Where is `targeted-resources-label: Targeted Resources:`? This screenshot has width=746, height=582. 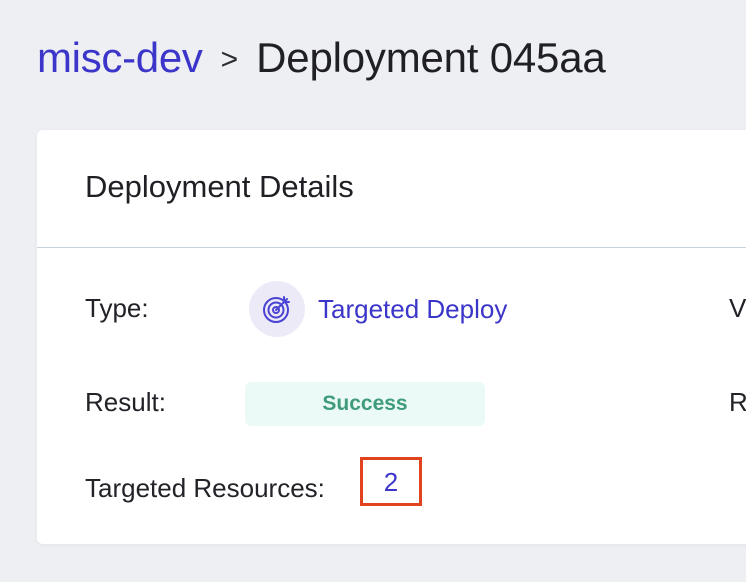 targeted-resources-label: Targeted Resources: is located at coordinates (205, 488).